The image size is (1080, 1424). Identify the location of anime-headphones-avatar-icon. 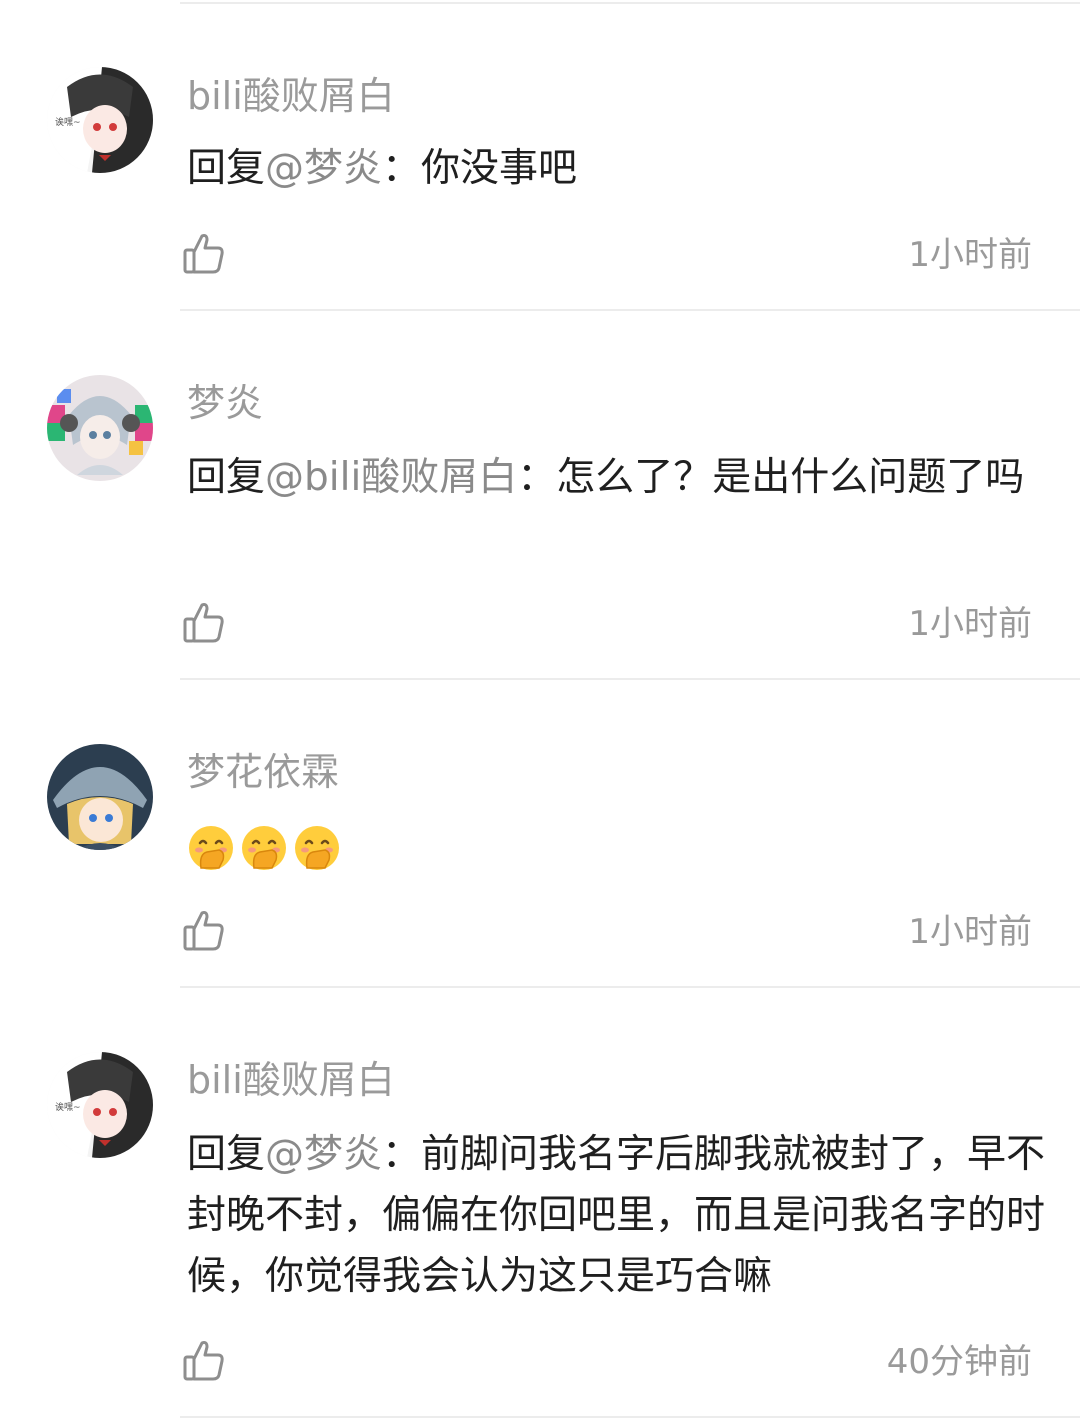
(100, 428).